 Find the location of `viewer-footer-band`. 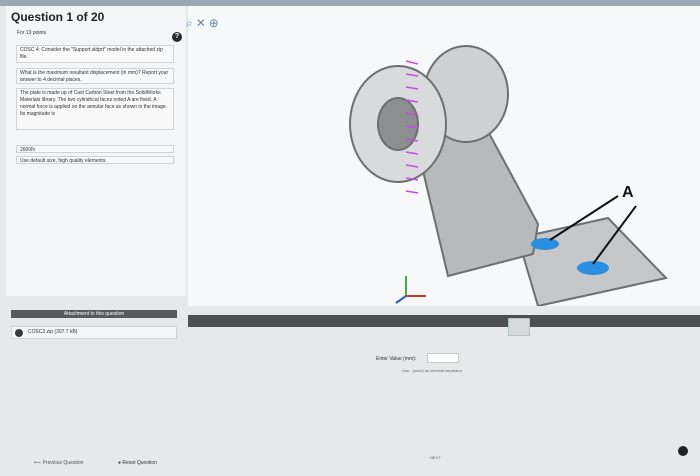

viewer-footer-band is located at coordinates (444, 321).